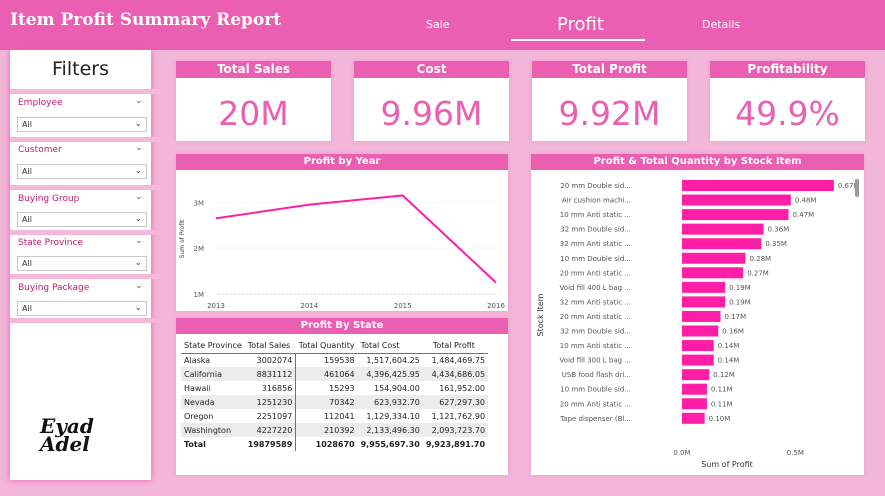 The width and height of the screenshot is (885, 496). I want to click on state-province-filter-select: All ⌄, so click(82, 263).